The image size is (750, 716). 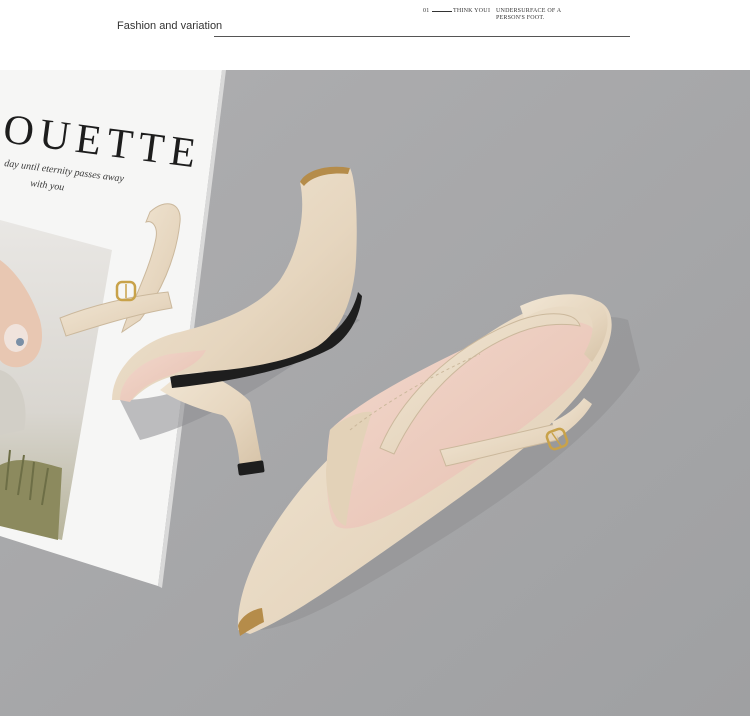 I want to click on header-title: Fashion and variation, so click(x=170, y=26).